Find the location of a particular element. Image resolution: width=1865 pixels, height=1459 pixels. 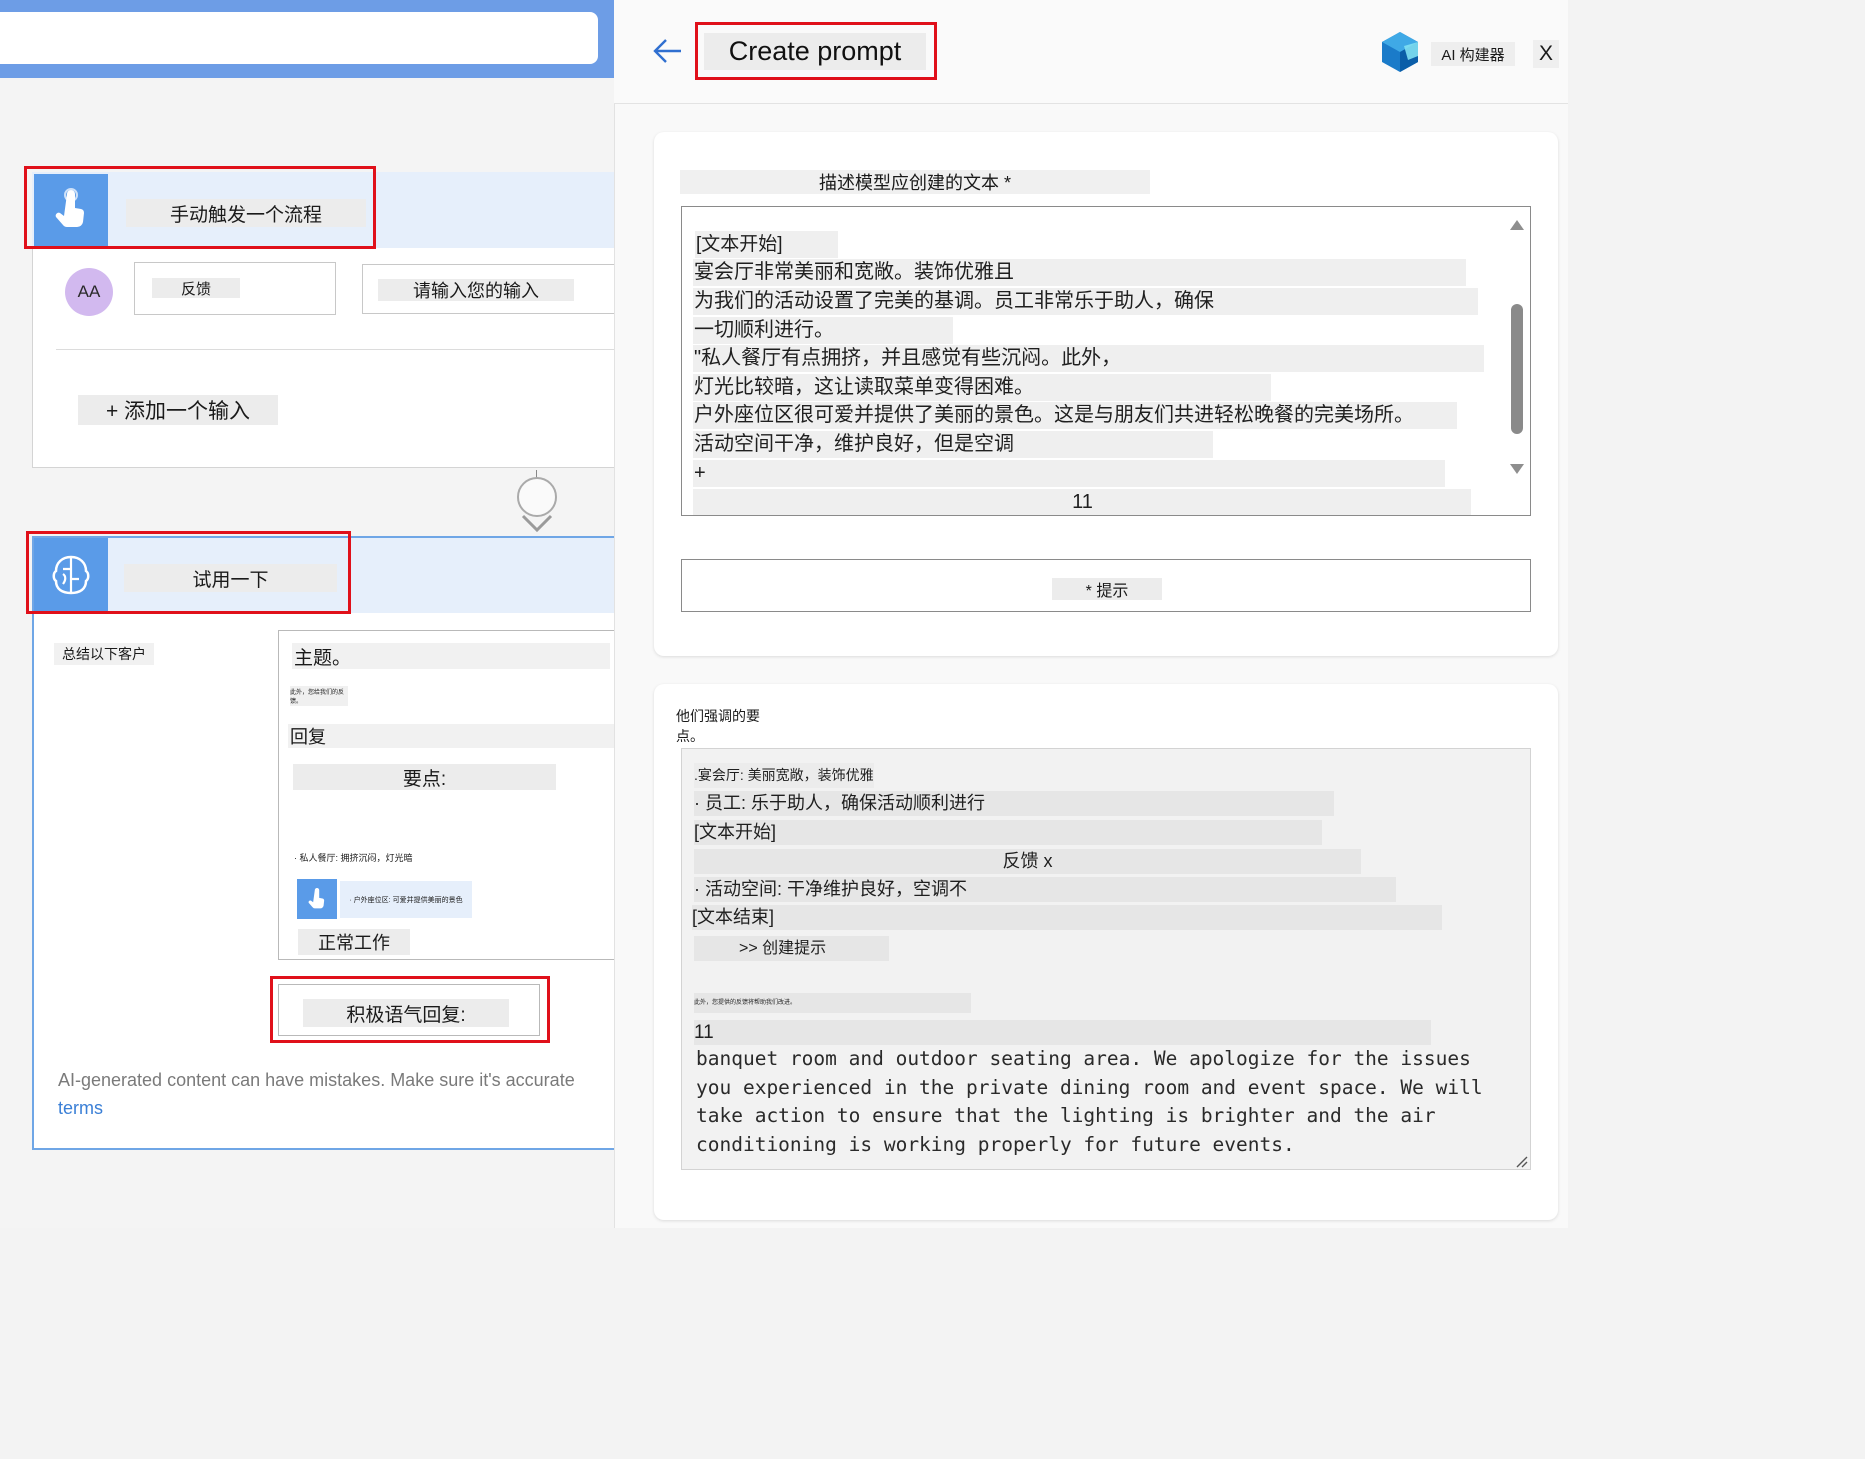

prompt-line: 一切顺利进行。 is located at coordinates (823, 330).